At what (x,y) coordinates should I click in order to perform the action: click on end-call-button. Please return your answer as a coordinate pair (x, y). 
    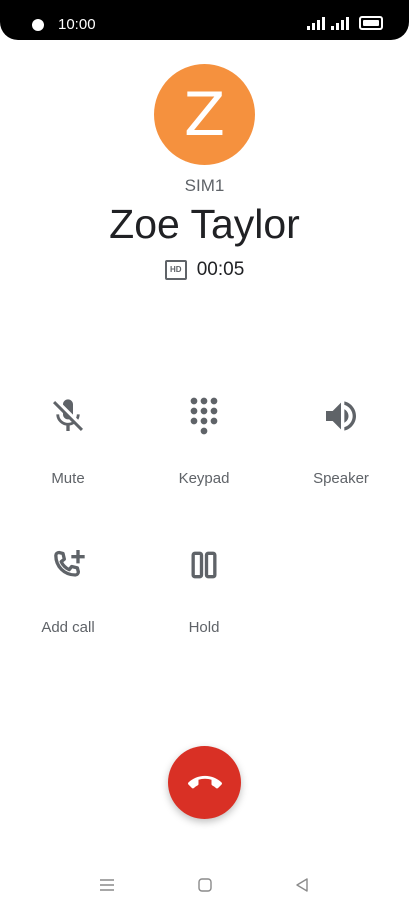
    Looking at the image, I should click on (204, 782).